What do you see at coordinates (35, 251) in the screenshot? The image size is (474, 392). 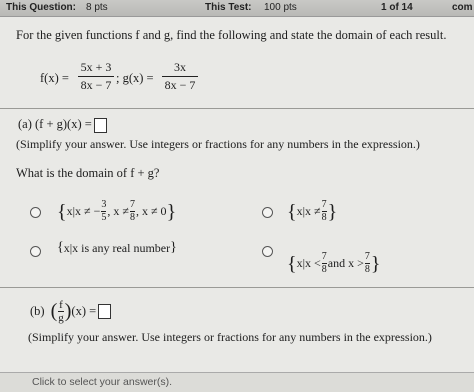 I see `option-c-radio` at bounding box center [35, 251].